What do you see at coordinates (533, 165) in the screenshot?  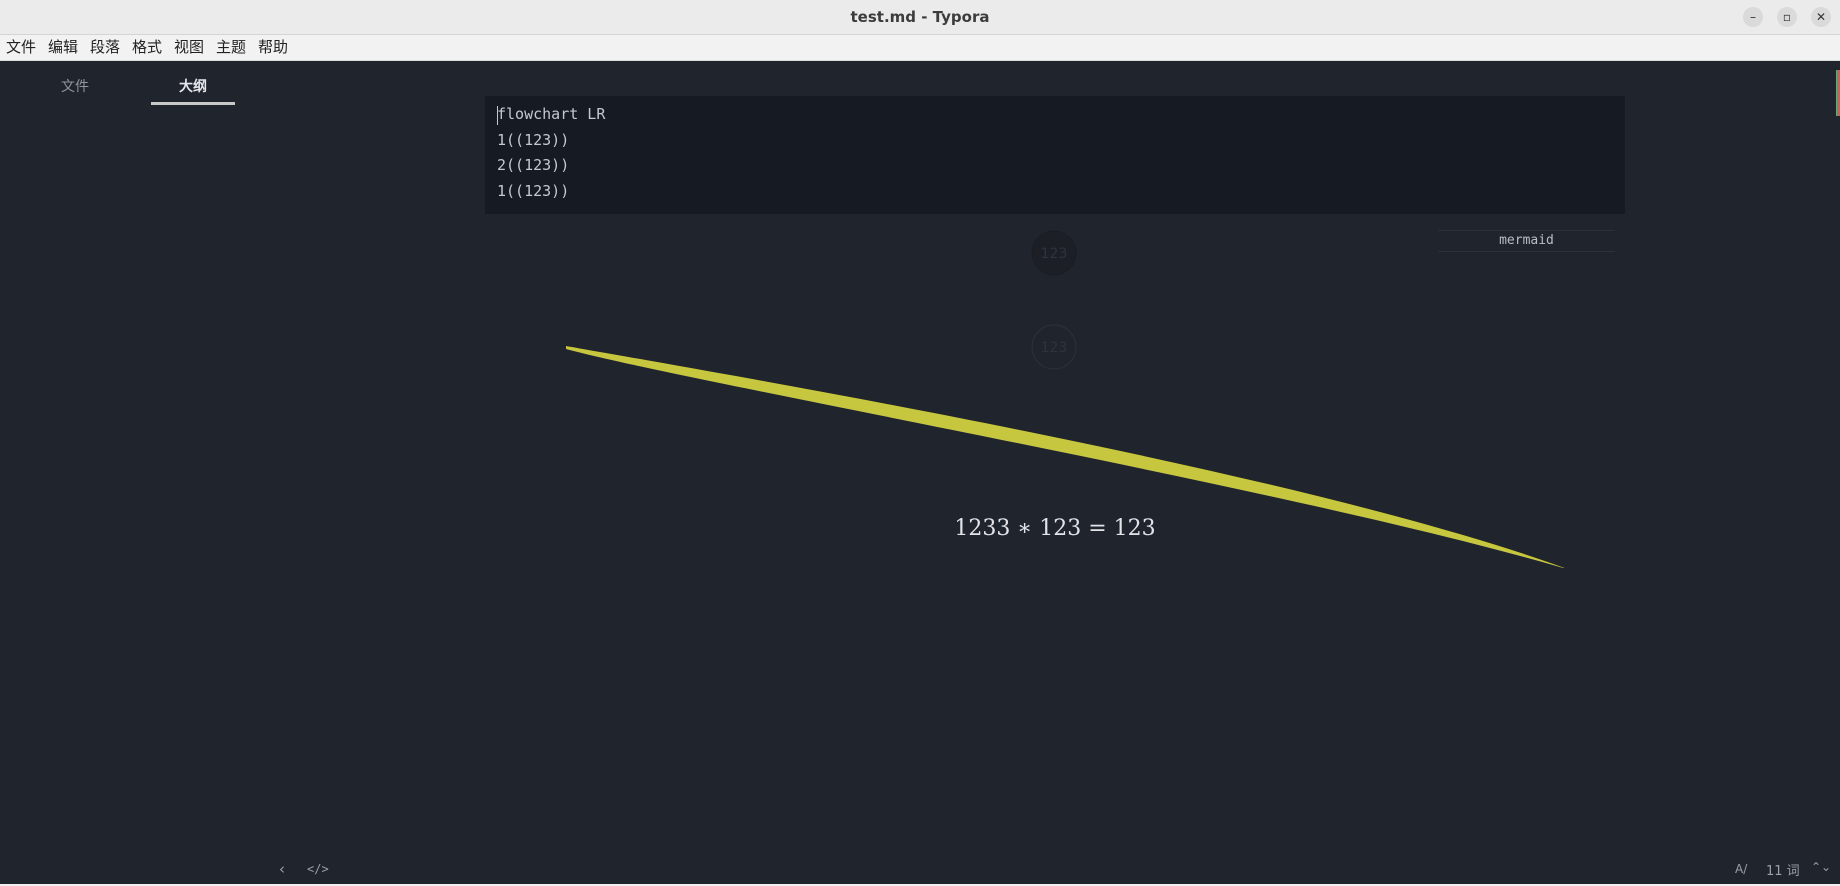 I see `code-line: 2((123))` at bounding box center [533, 165].